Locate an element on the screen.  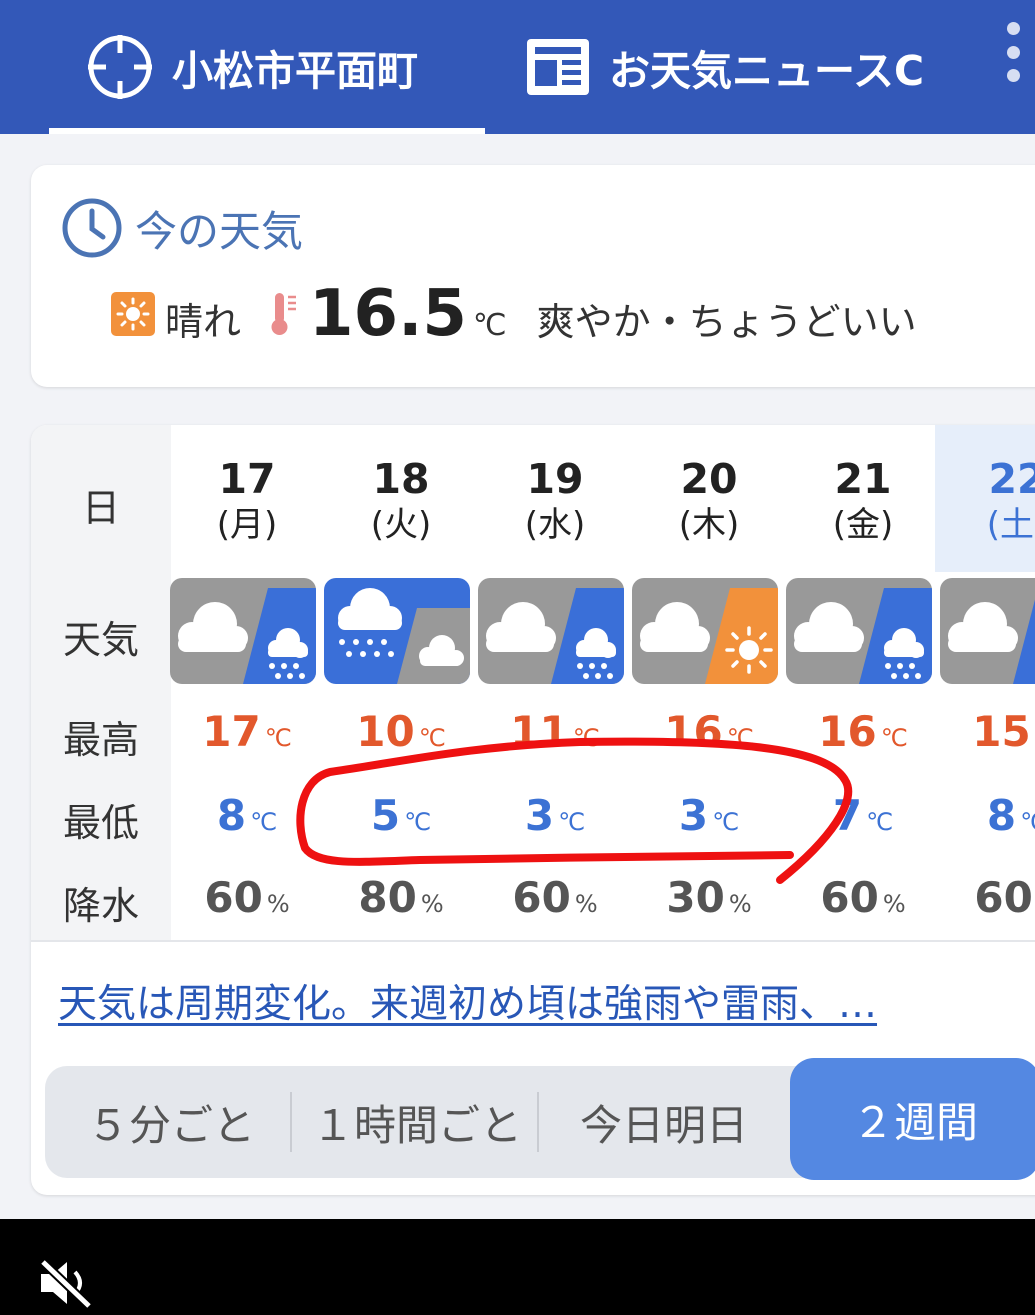
high-temp: 10 ℃ is located at coordinates (401, 731).